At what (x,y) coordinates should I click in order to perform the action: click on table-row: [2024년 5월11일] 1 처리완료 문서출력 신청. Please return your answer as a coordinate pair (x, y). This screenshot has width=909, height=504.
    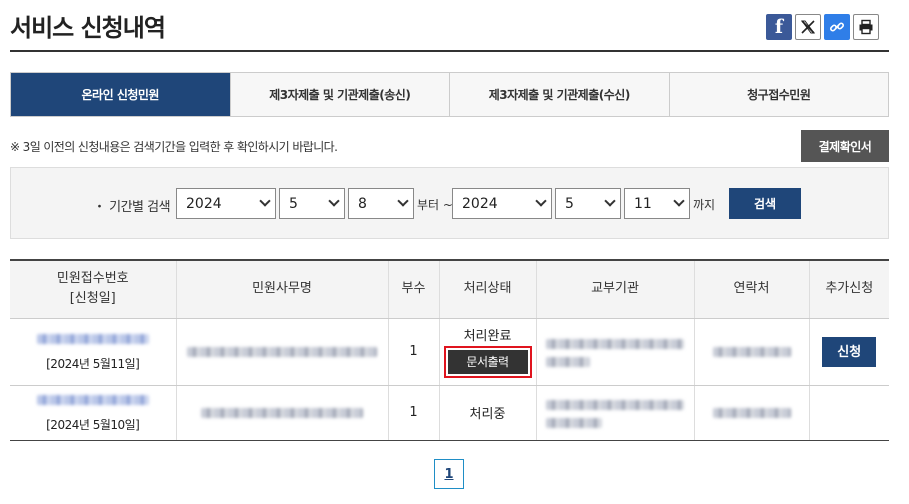
    Looking at the image, I should click on (449, 352).